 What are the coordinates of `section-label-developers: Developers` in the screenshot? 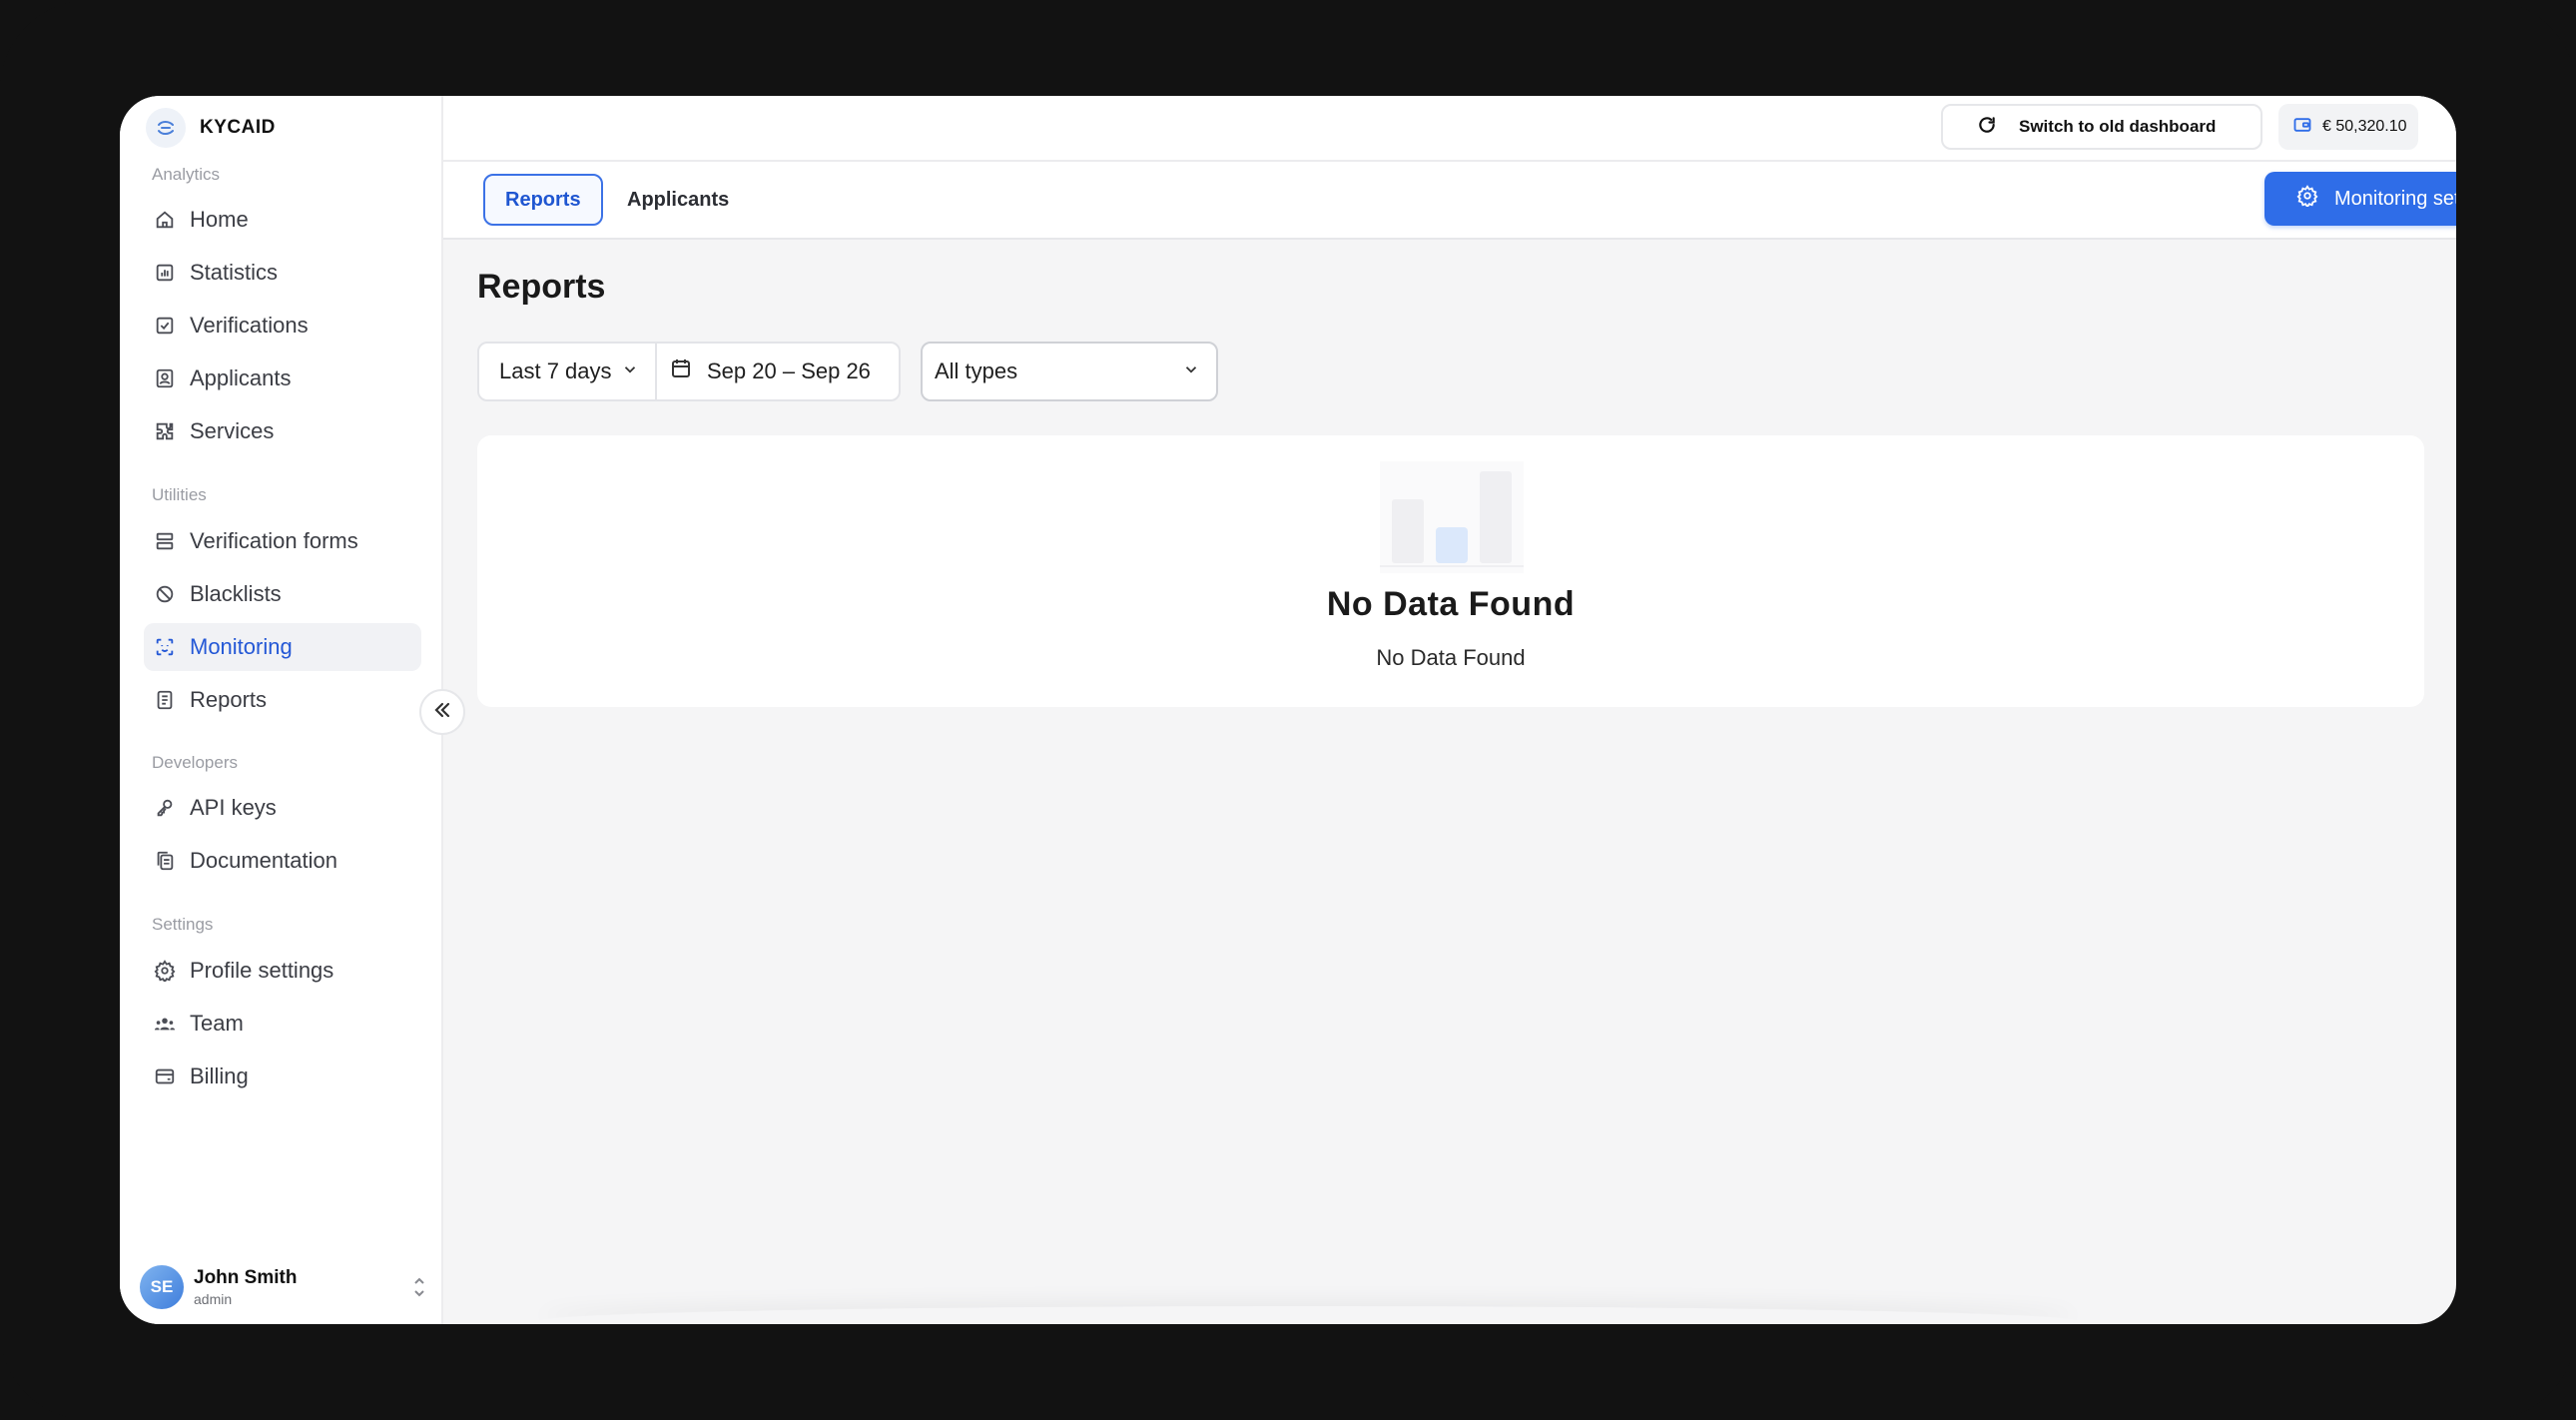 It's located at (195, 762).